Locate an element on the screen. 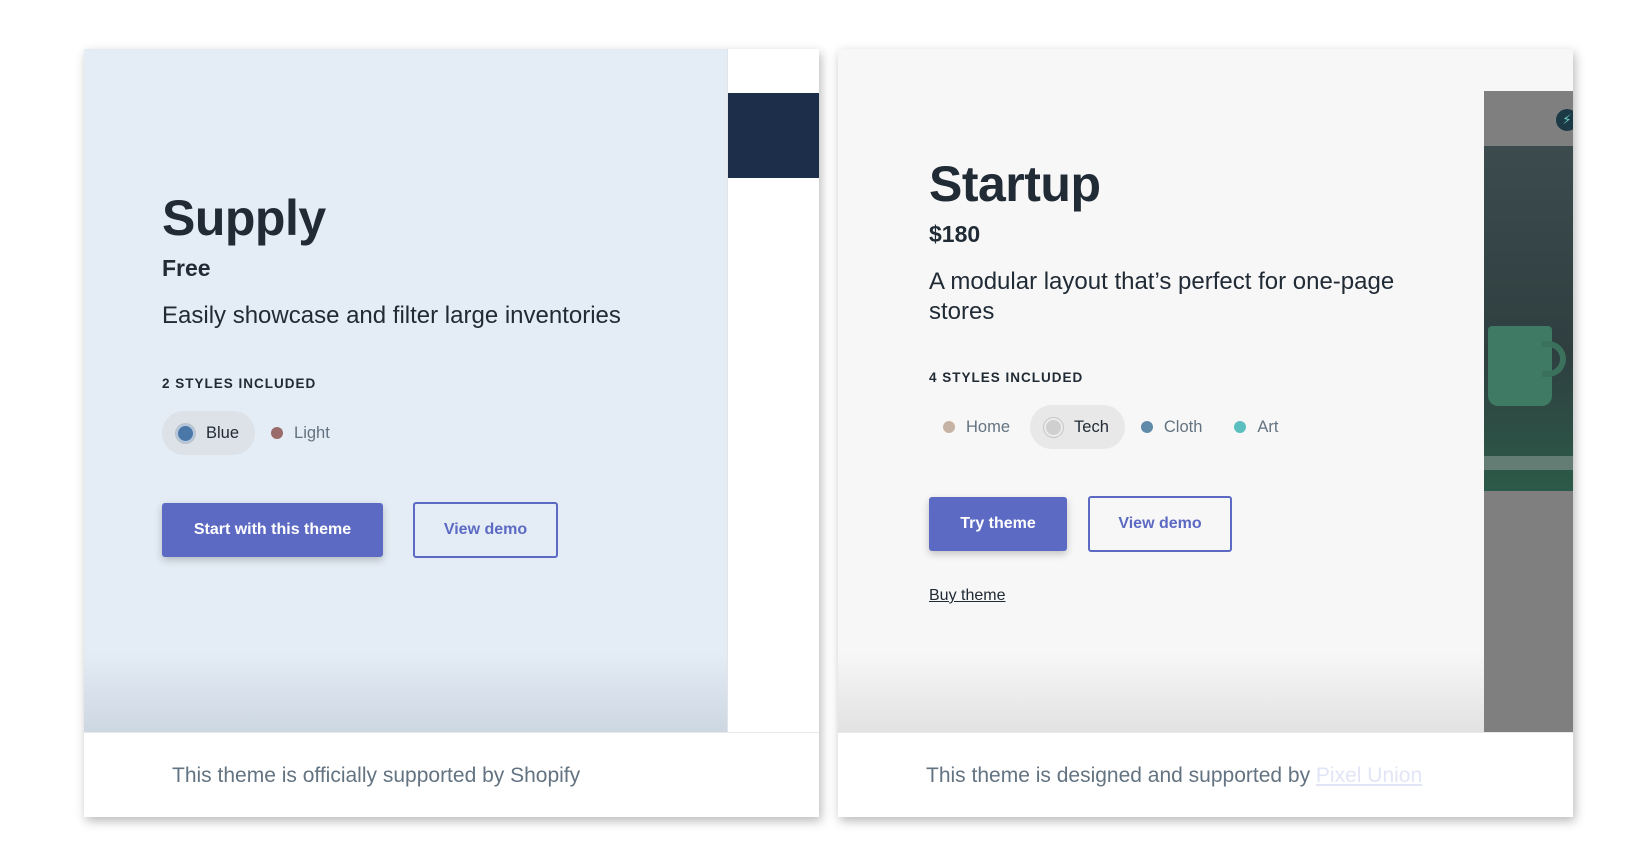  style-option-art: Art is located at coordinates (1257, 427).